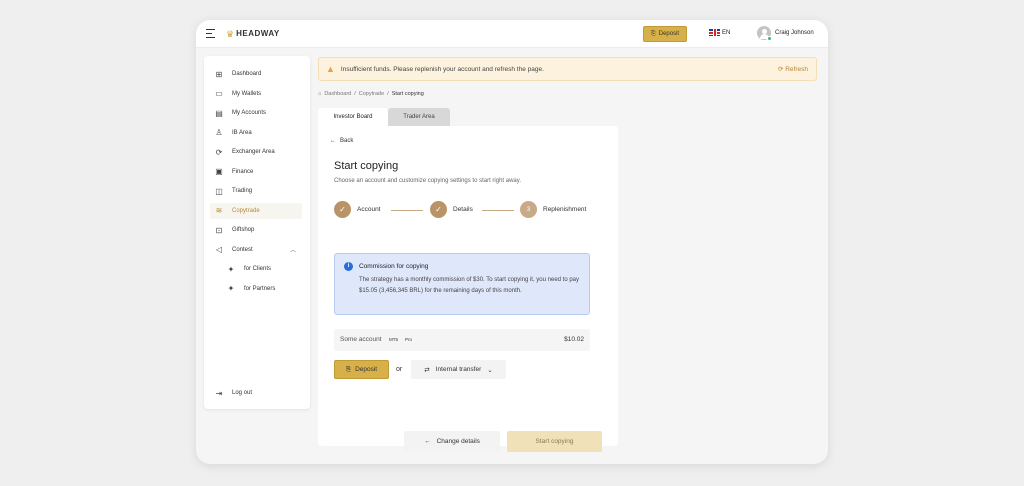 This screenshot has width=1024, height=486. What do you see at coordinates (219, 171) in the screenshot?
I see `finance-icon: ▣` at bounding box center [219, 171].